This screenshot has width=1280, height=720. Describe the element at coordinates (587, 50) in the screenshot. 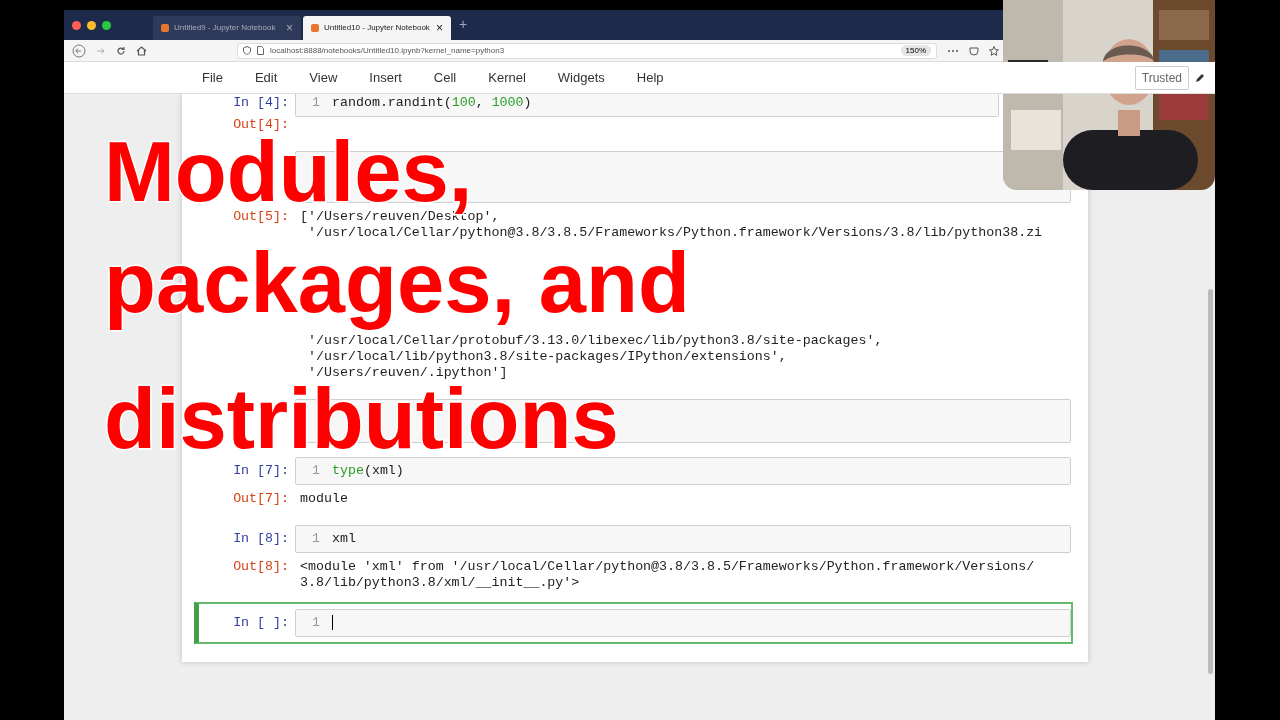

I see `address-bar: localhost:8888/notebooks/Untitled10.ipynb?kernel_name=python3 150%` at that location.